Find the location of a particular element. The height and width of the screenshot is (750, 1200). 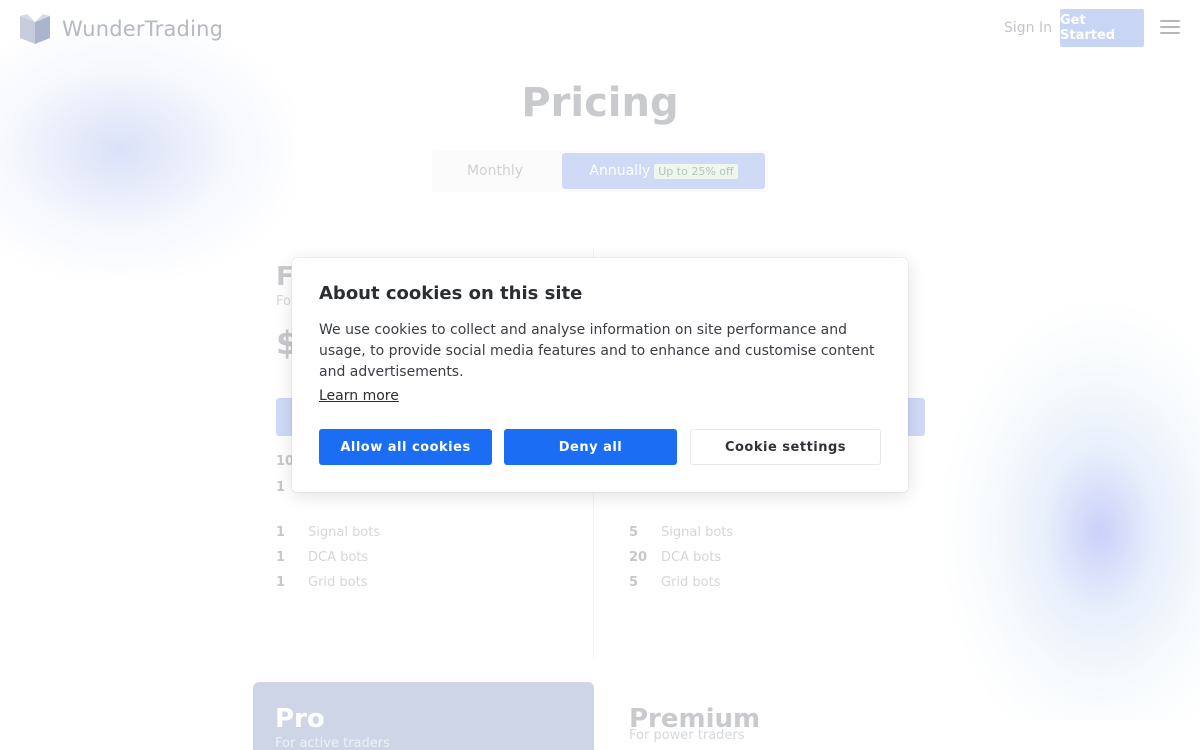

billing-period-toggle: Monthly Annually Up to 25% off is located at coordinates (600, 171).